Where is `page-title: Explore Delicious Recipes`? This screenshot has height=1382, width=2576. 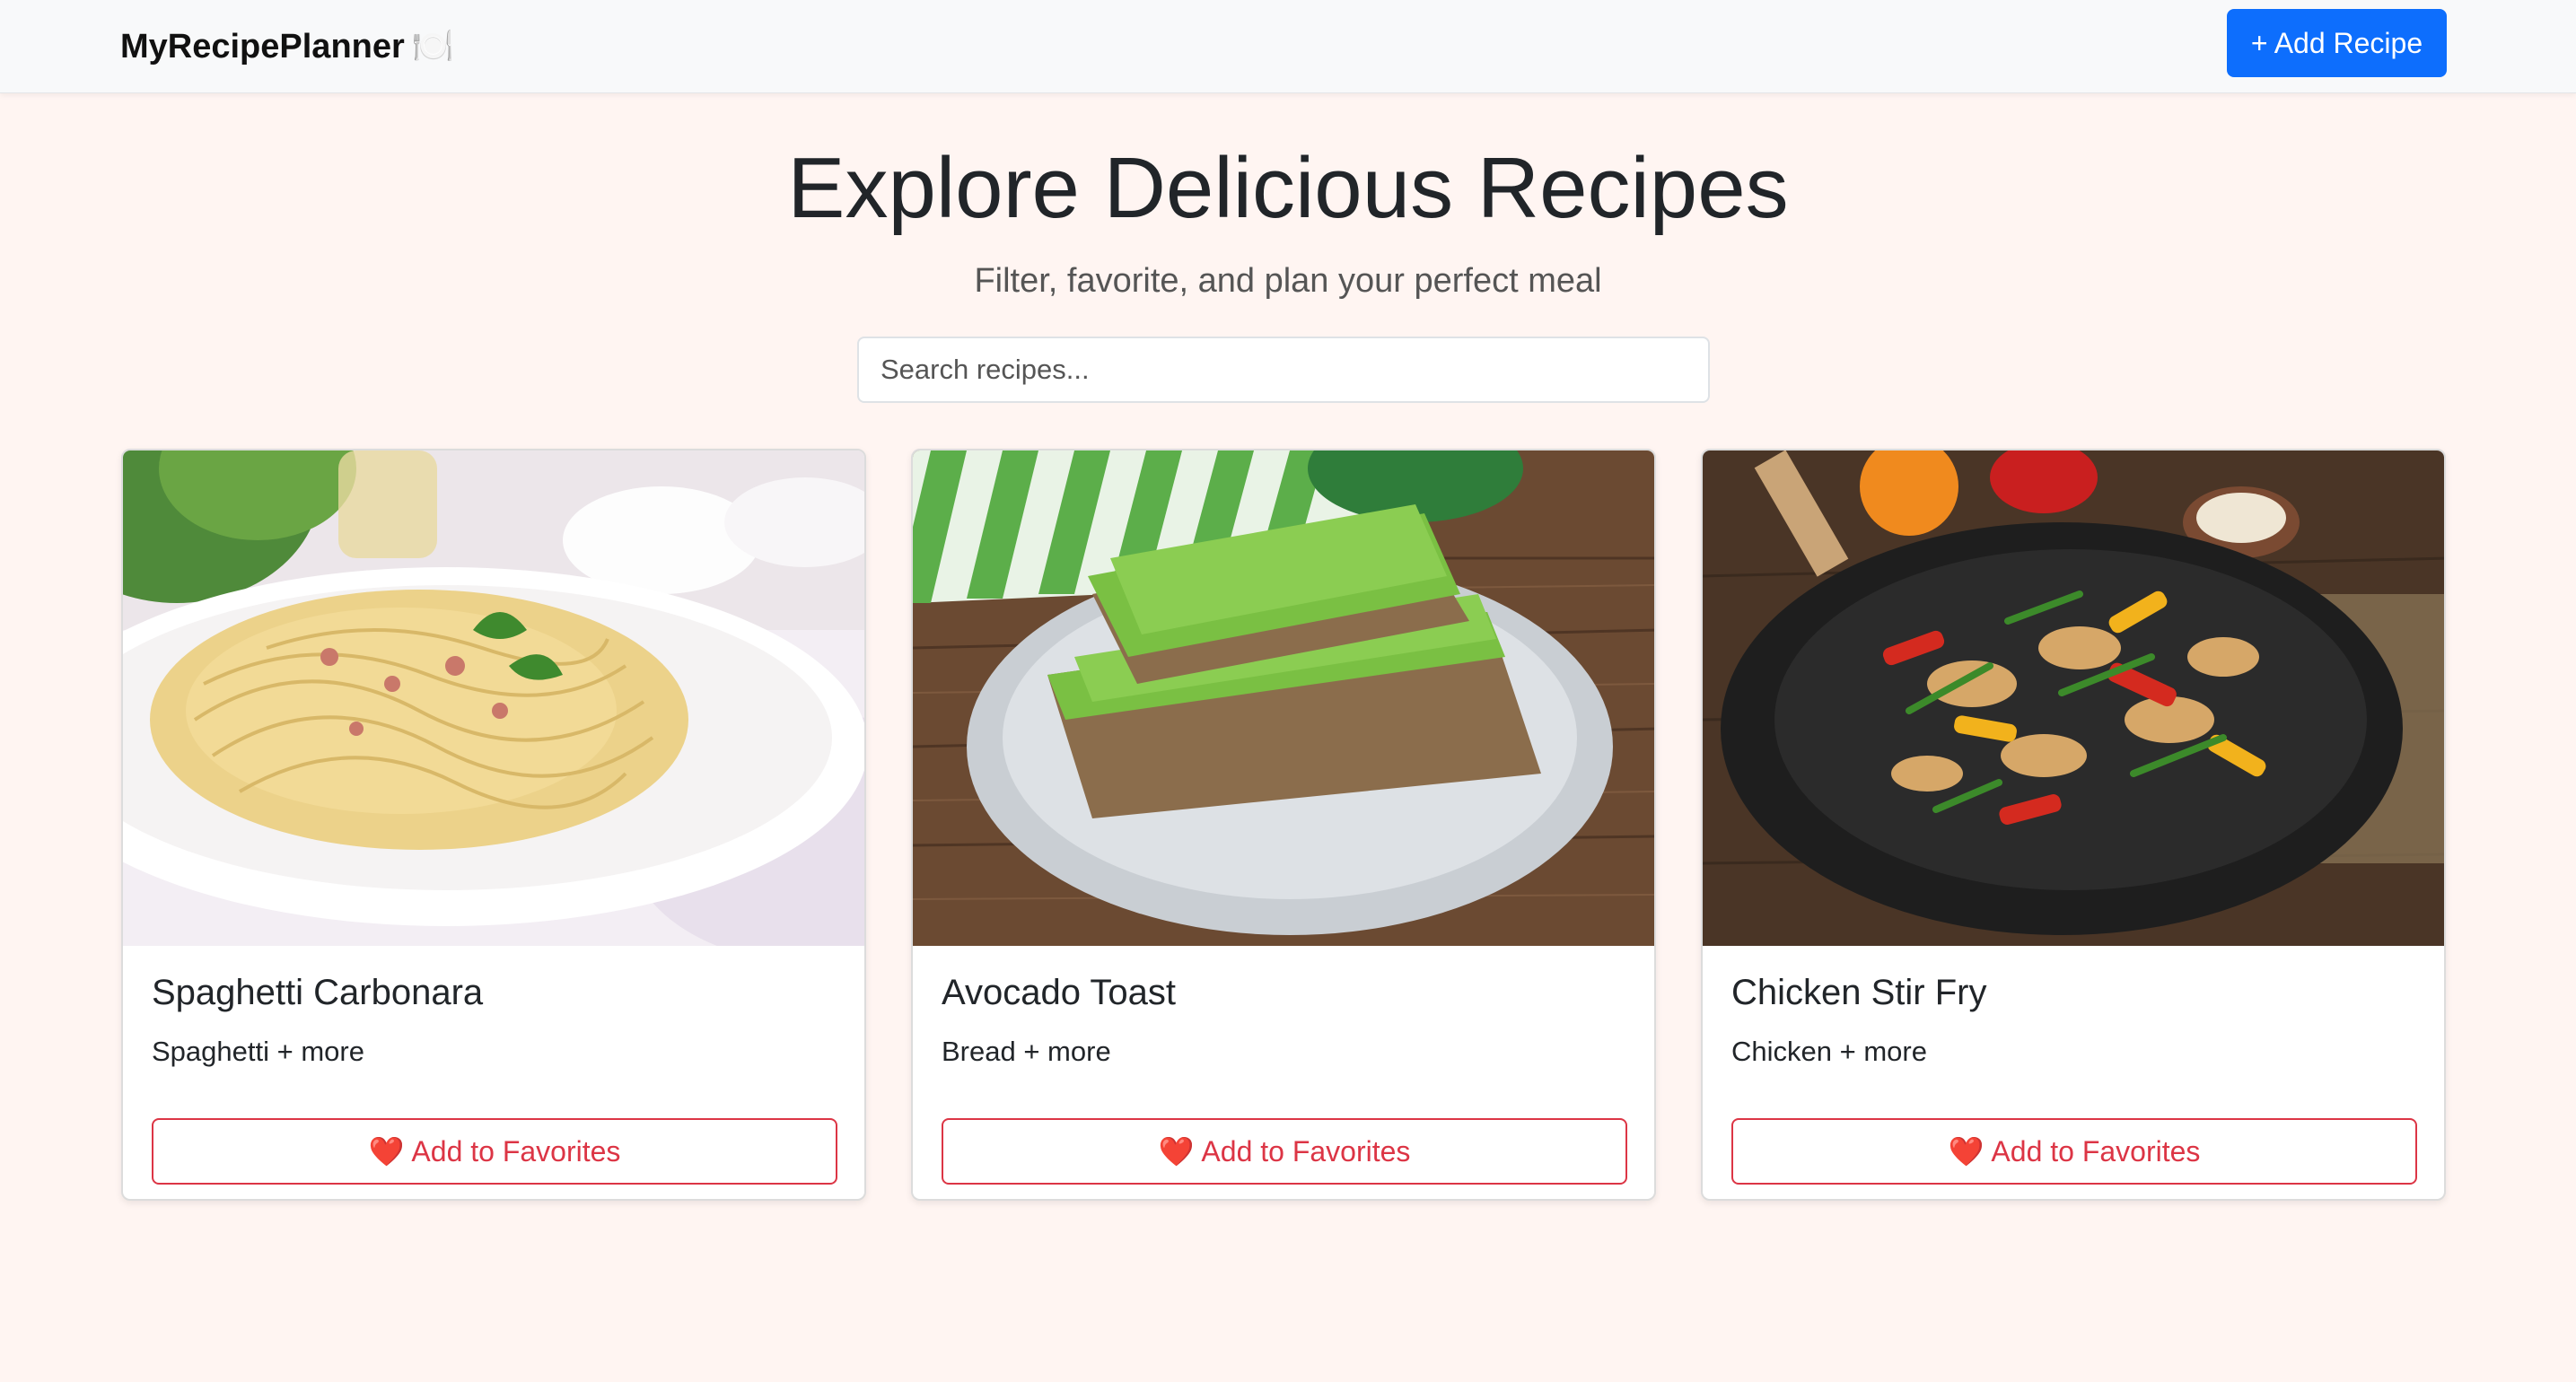 page-title: Explore Delicious Recipes is located at coordinates (1288, 188).